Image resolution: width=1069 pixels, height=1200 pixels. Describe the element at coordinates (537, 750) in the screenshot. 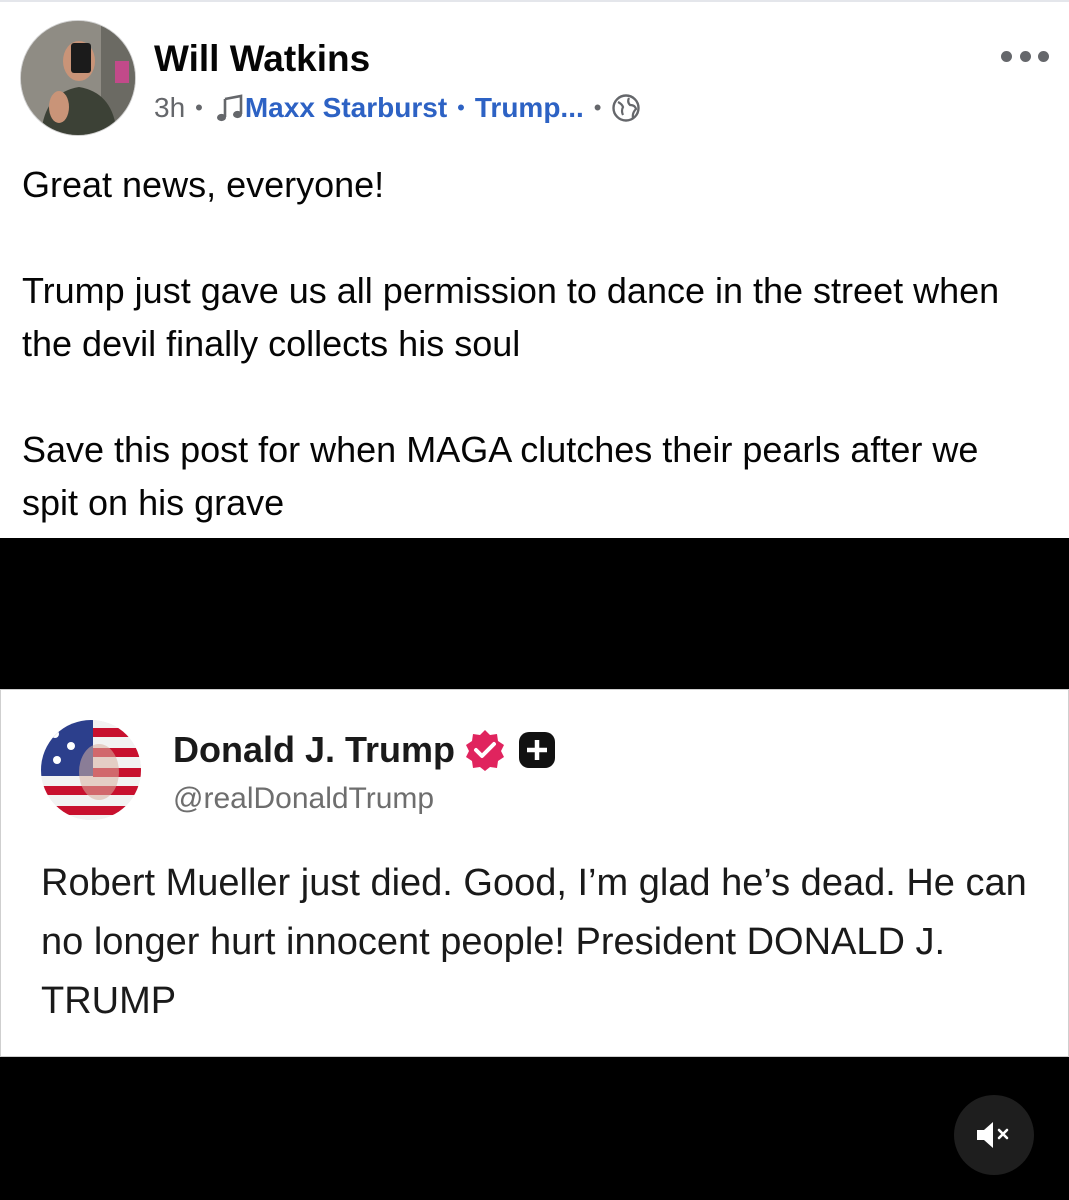

I see `plus-badge-icon` at that location.